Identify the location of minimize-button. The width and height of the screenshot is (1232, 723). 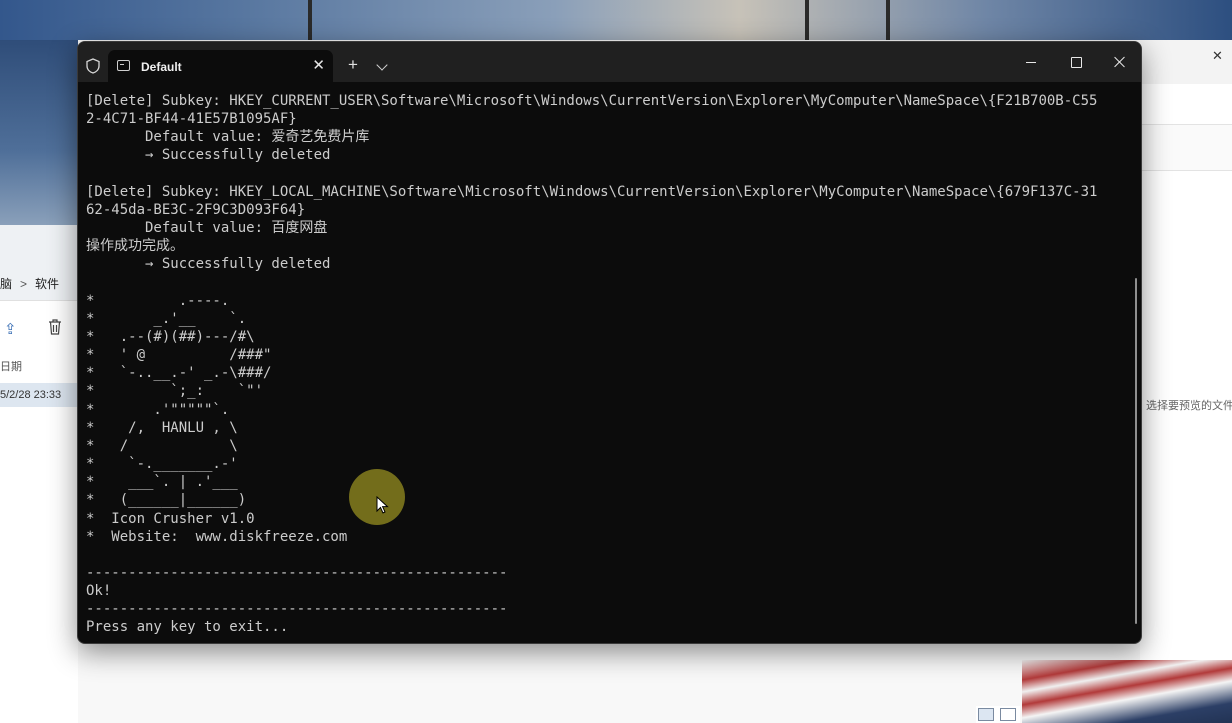
(1031, 62).